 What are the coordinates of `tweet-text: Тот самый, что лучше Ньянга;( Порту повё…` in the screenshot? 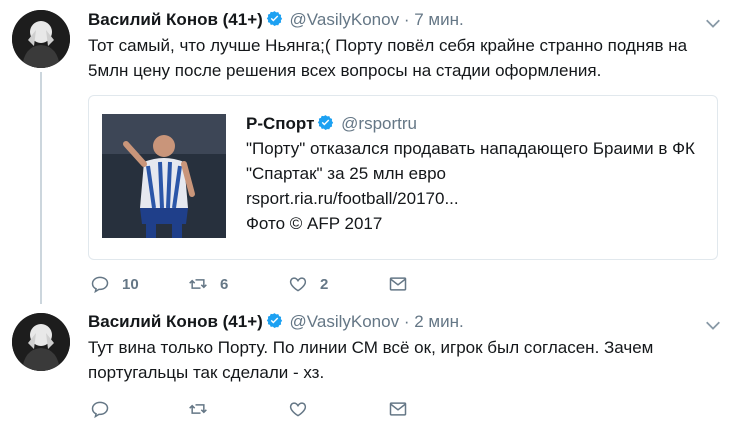 It's located at (388, 58).